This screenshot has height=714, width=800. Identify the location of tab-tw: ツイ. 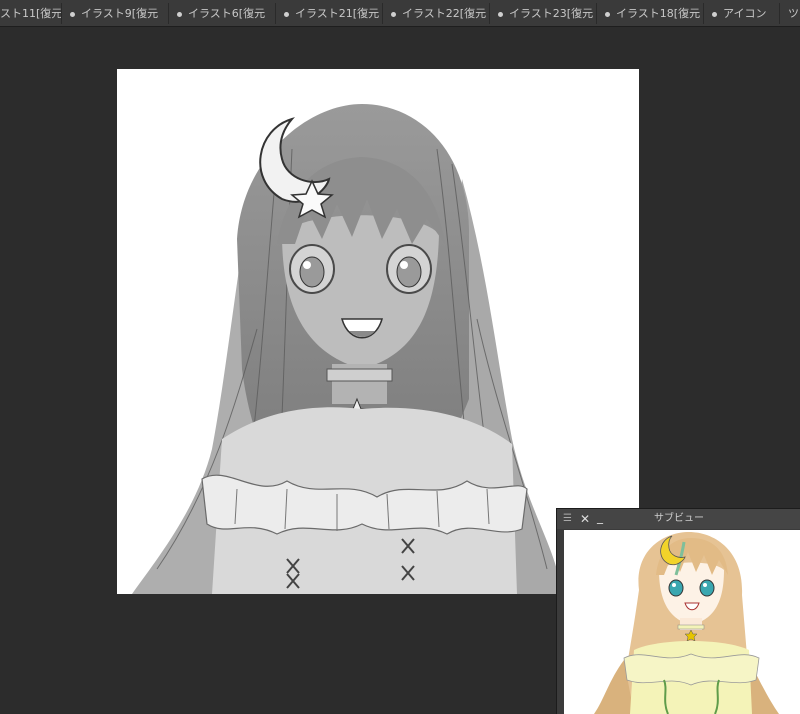
(790, 13).